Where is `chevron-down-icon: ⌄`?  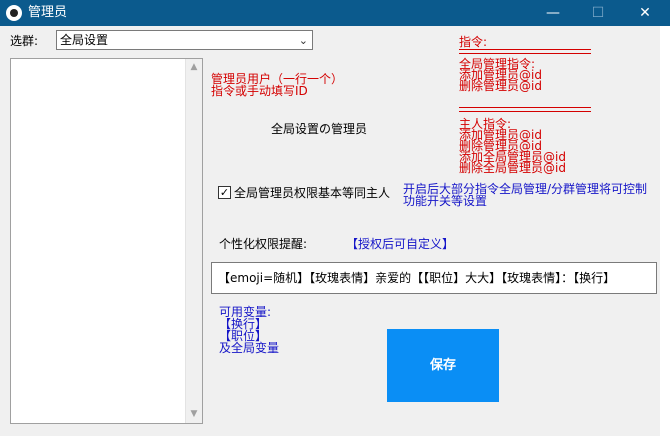
chevron-down-icon: ⌄ is located at coordinates (303, 40).